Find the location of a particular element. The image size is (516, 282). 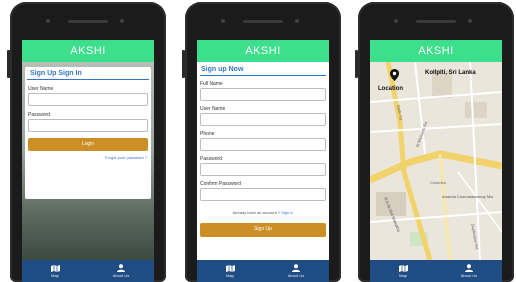

account-prompt: Already have an account ? Sign in is located at coordinates (263, 212).